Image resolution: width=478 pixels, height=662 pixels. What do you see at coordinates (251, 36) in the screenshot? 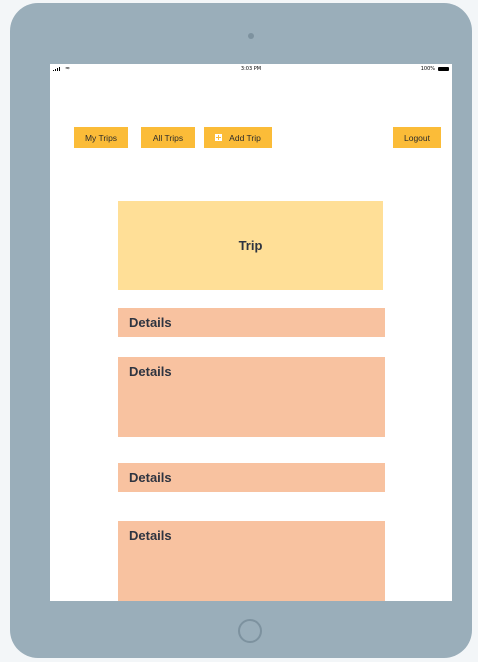
I see `camera-icon` at bounding box center [251, 36].